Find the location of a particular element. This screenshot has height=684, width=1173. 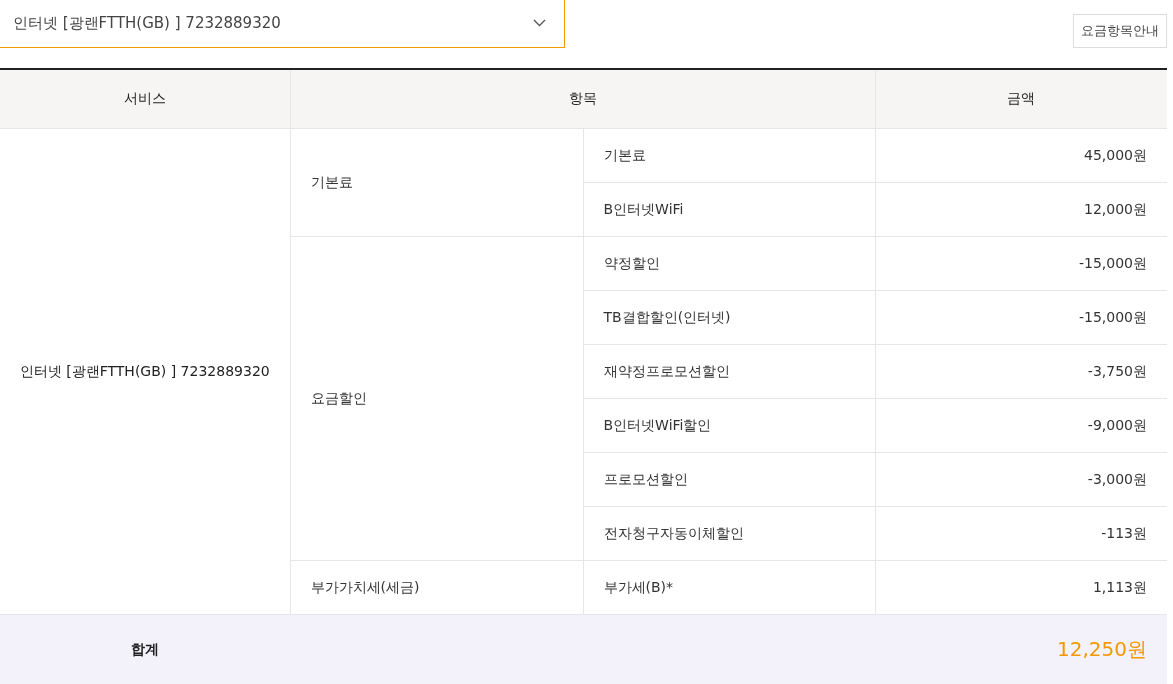

item-cell: B인터넷WiFi할인 is located at coordinates (729, 425).